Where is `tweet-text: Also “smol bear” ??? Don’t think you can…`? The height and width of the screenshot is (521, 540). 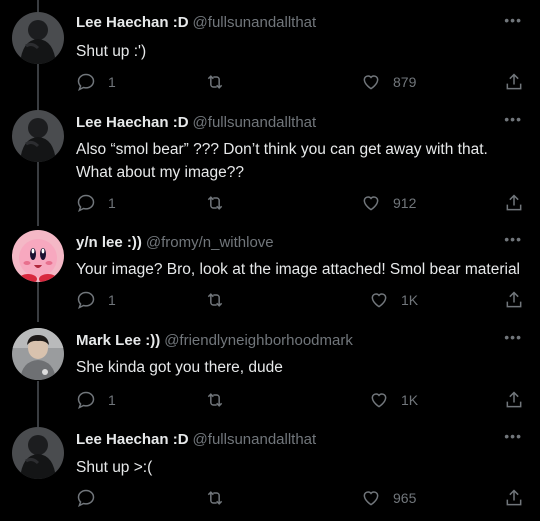
tweet-text: Also “smol bear” ??? Don’t think you can… is located at coordinates (282, 161).